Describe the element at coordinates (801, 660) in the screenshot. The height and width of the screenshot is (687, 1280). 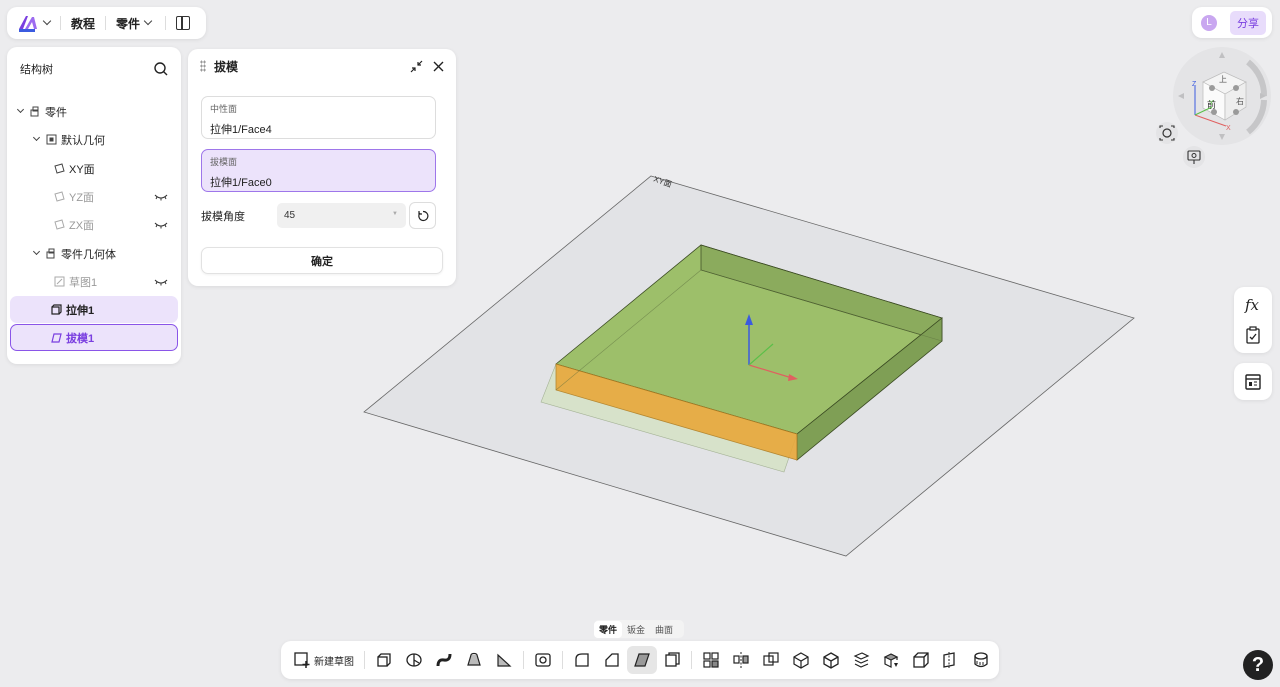
I see `split-tool` at that location.